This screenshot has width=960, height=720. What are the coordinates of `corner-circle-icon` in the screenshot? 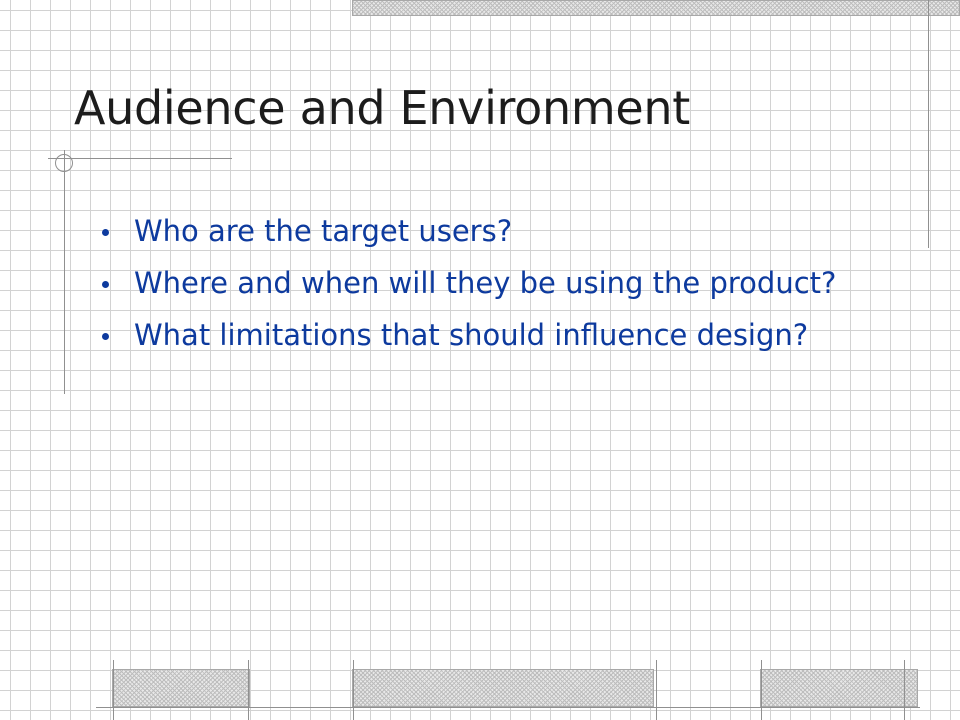 It's located at (64, 163).